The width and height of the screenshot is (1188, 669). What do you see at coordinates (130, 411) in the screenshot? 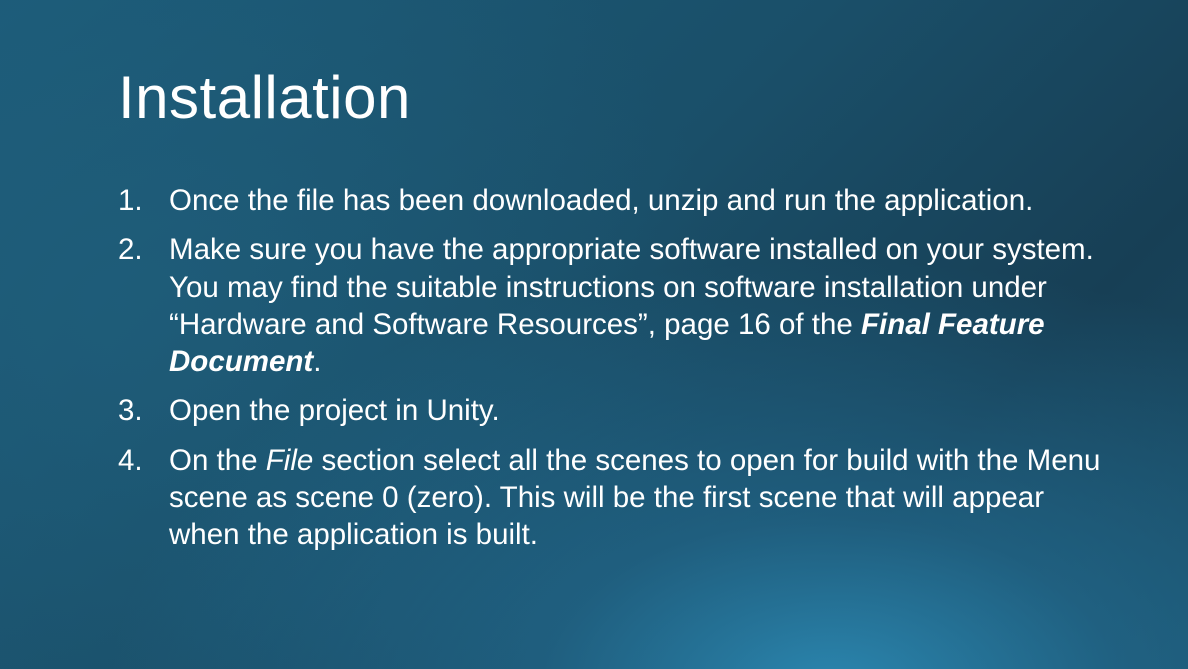
I see `step-number: 3.` at bounding box center [130, 411].